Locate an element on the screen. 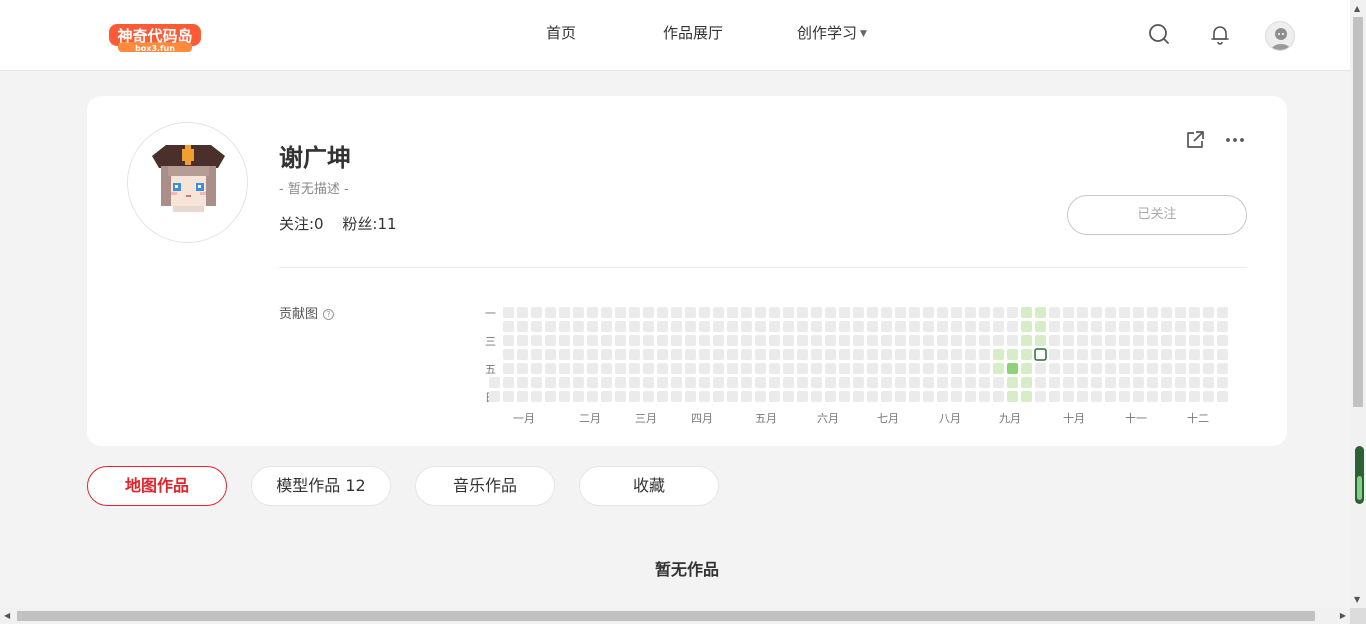 The width and height of the screenshot is (1366, 624). followers-count: 粉丝:11 is located at coordinates (369, 224).